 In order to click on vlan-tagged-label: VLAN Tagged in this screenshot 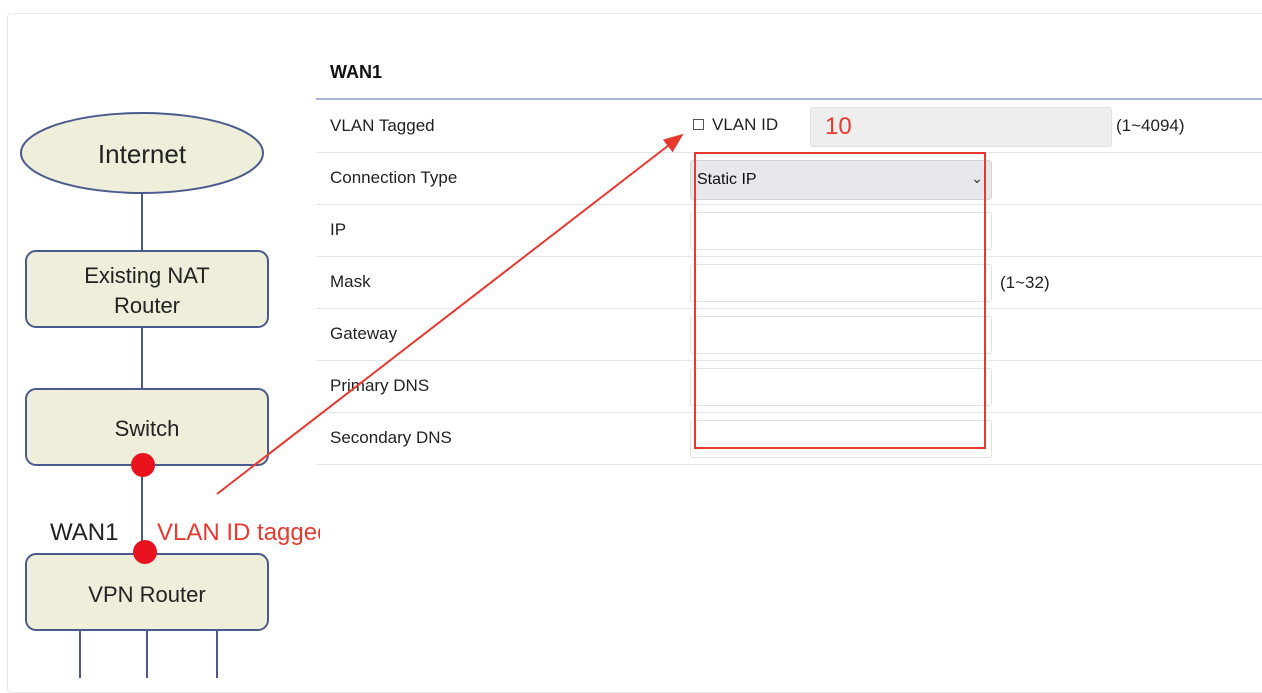, I will do `click(382, 125)`.